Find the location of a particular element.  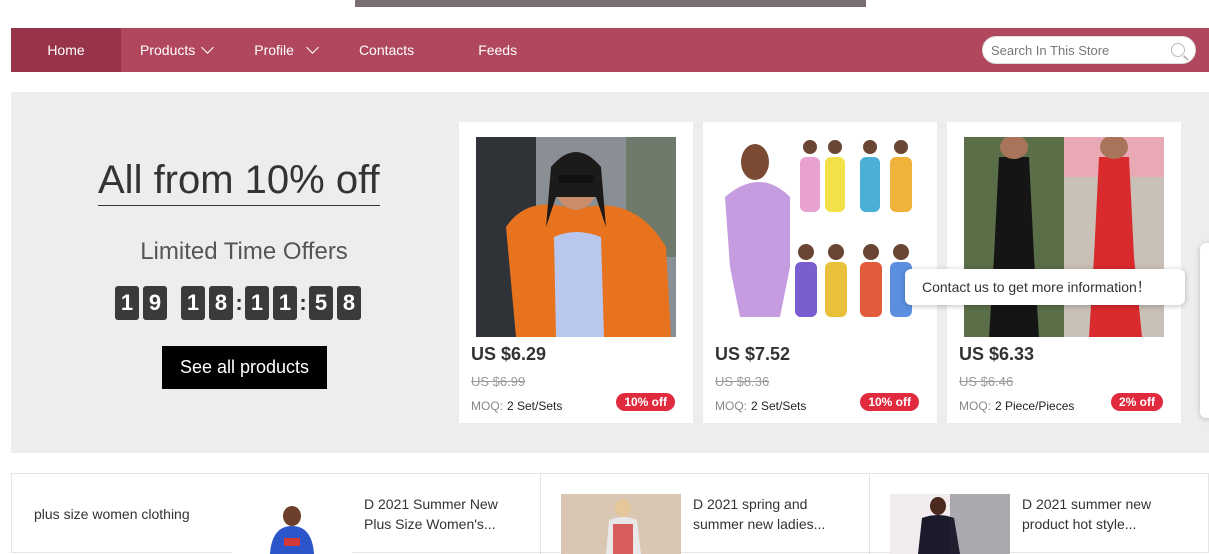

nav-feeds: Feeds is located at coordinates (497, 50).